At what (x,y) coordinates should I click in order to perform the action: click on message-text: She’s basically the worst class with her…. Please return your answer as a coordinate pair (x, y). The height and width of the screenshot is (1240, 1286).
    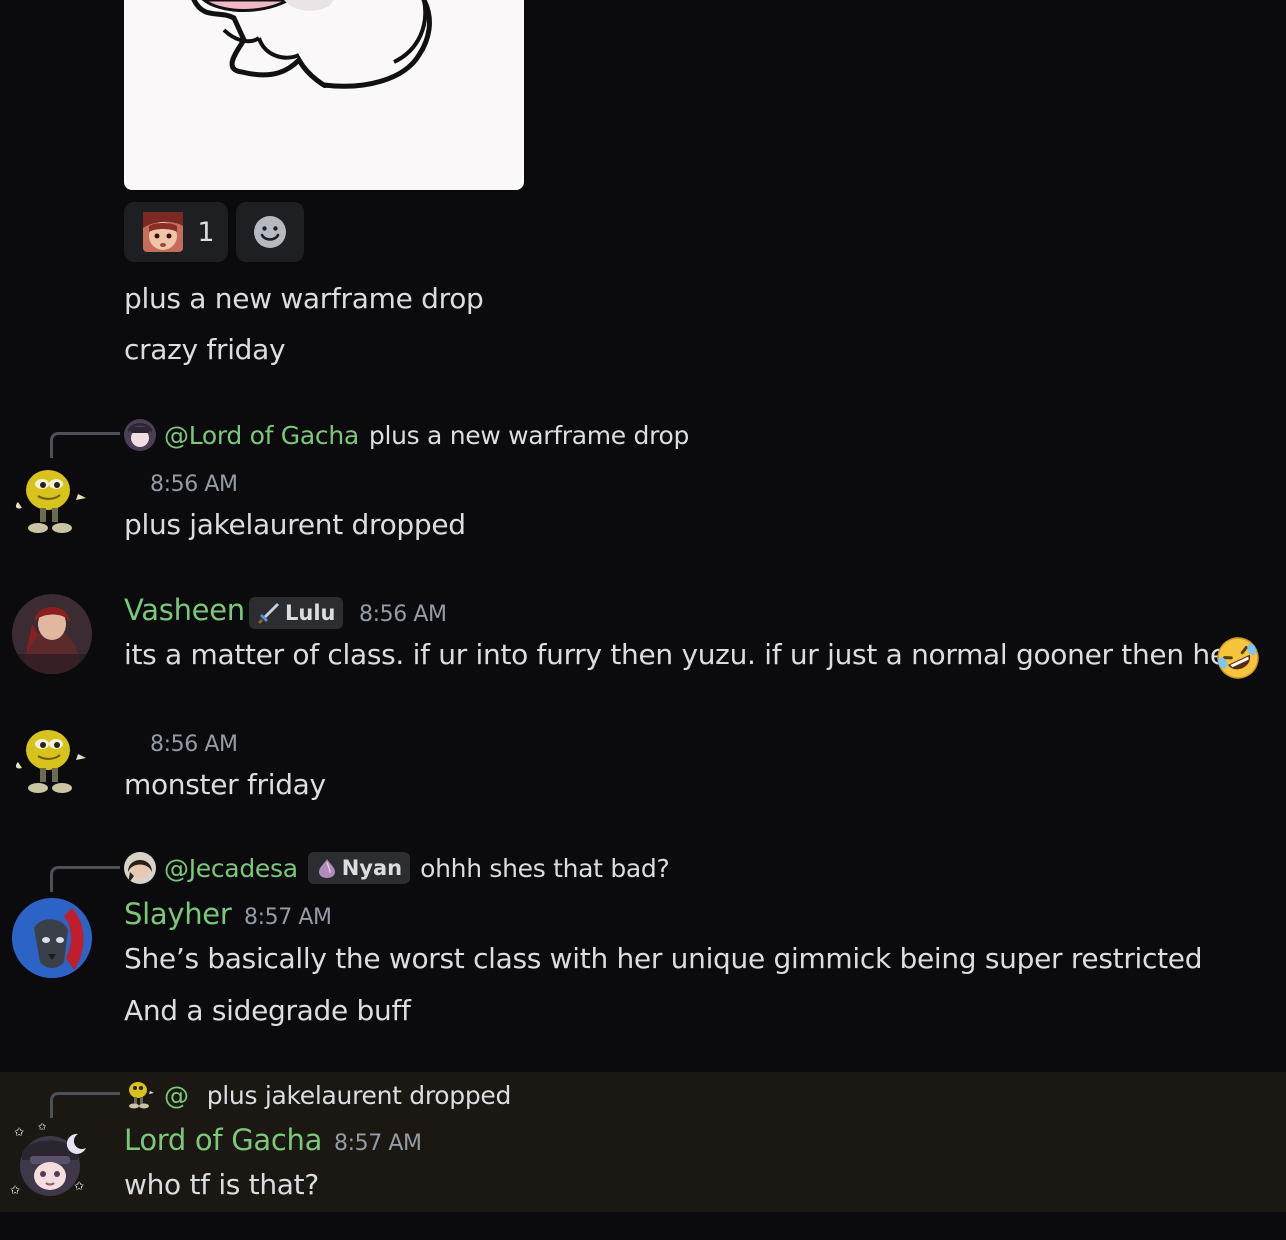
    Looking at the image, I should click on (663, 958).